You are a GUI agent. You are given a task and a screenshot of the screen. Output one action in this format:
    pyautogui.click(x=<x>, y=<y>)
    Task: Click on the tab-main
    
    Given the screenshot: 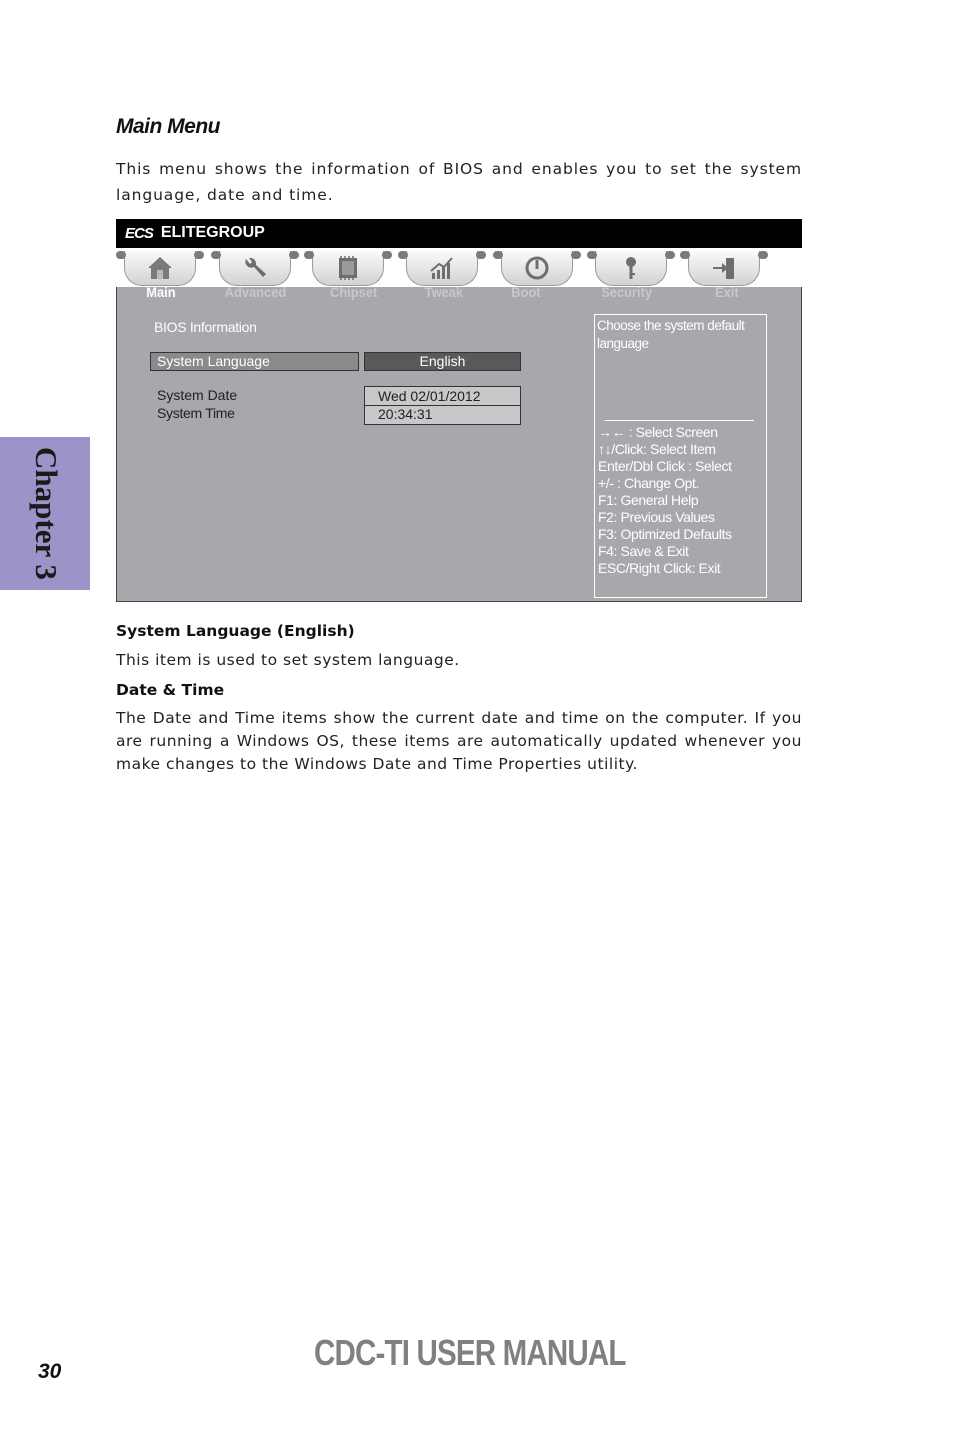 What is the action you would take?
    pyautogui.click(x=160, y=268)
    